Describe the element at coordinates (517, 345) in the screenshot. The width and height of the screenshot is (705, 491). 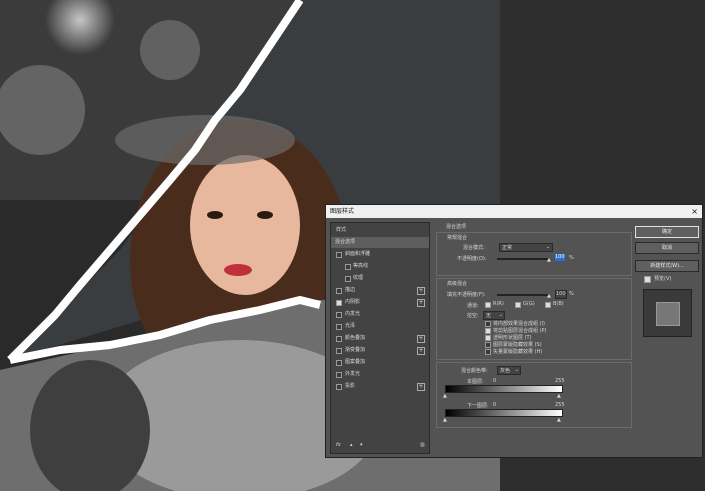
I see `option-label: 图层蒙版隐藏效果 (S)` at that location.